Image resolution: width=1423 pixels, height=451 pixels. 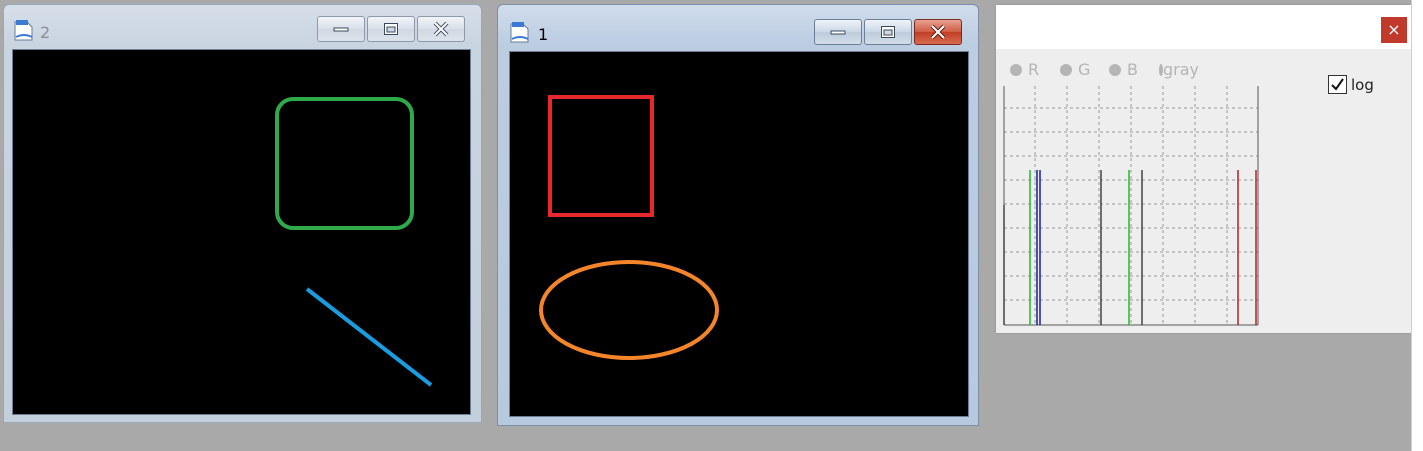 What do you see at coordinates (1203, 27) in the screenshot?
I see `histogram-header` at bounding box center [1203, 27].